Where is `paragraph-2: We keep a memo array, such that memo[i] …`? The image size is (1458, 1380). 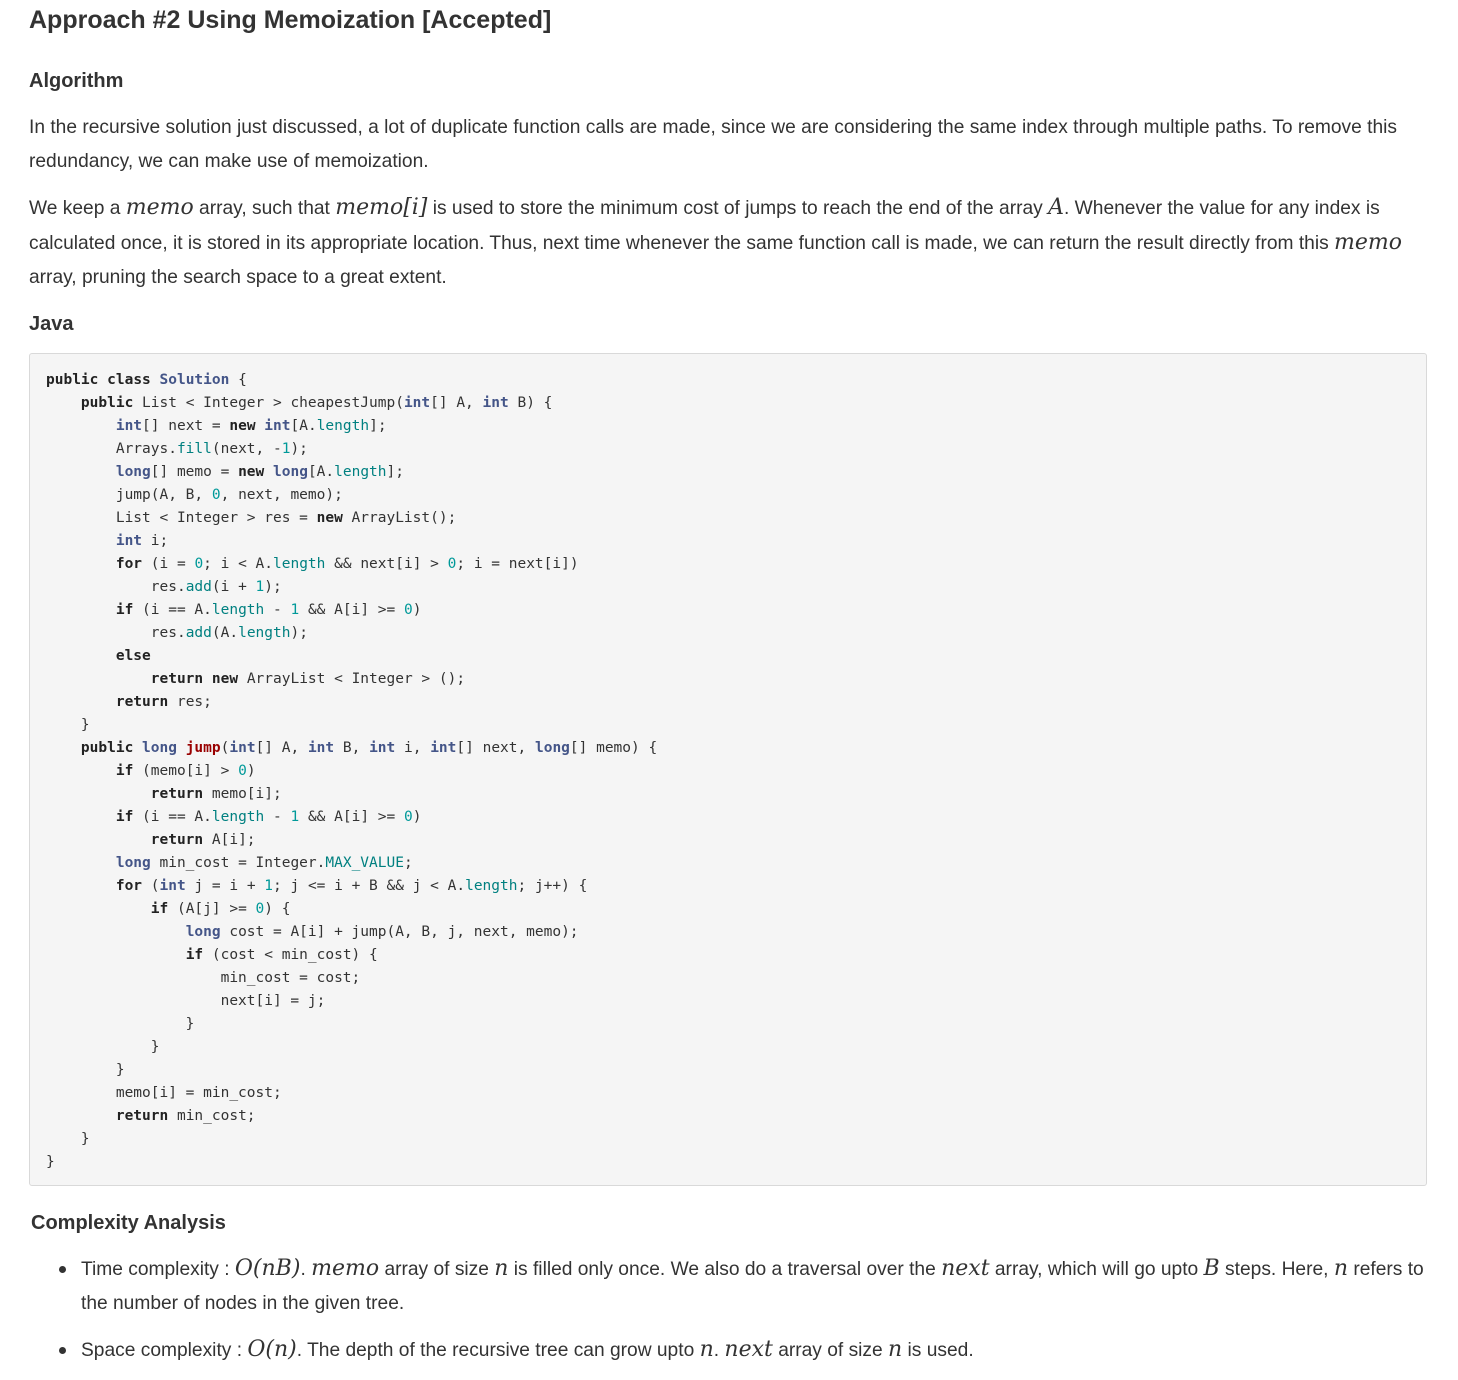
paragraph-2: We keep a memo array, such that memo[i] … is located at coordinates (716, 241).